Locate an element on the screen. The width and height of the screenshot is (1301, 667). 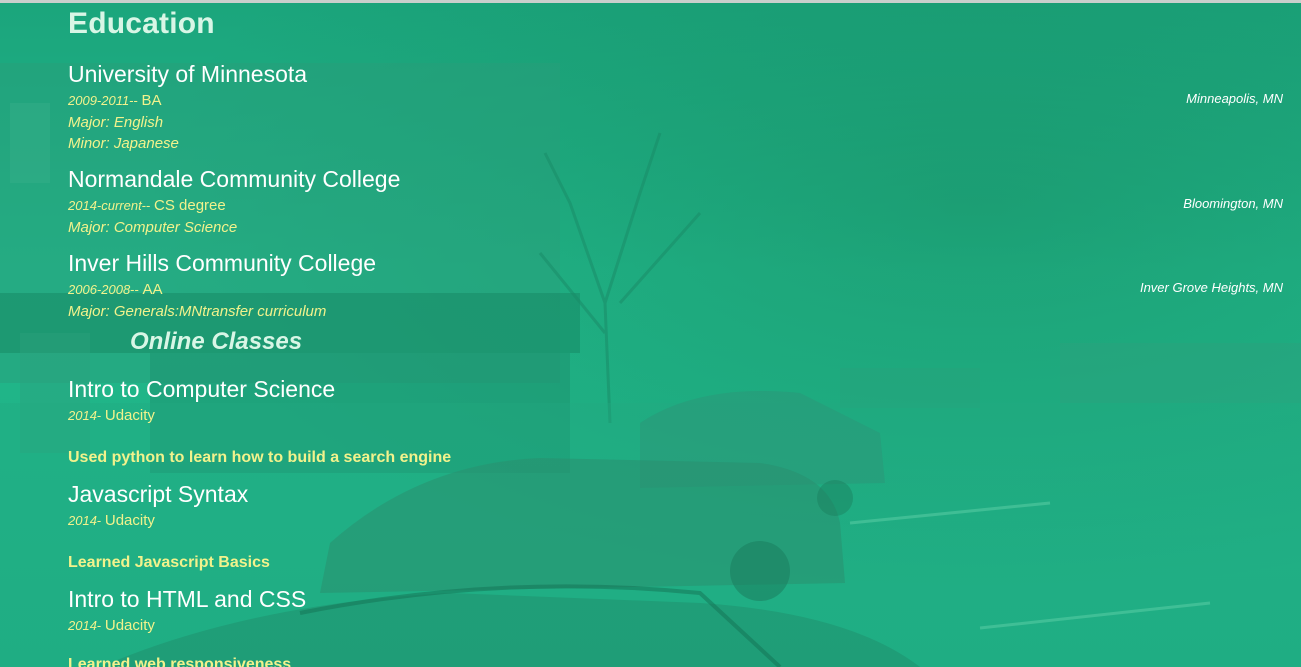
school-degree: CS degree is located at coordinates (190, 205).